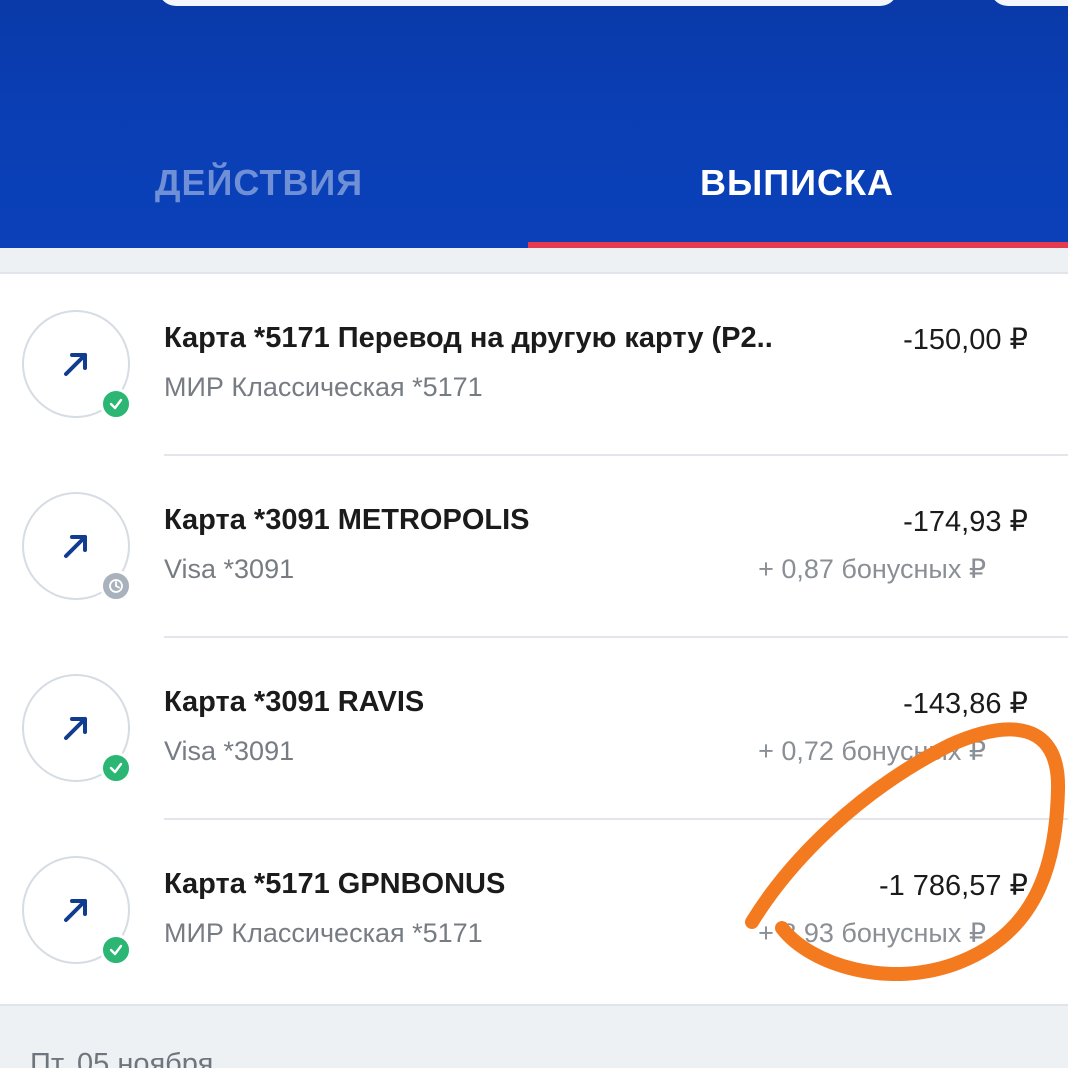  What do you see at coordinates (259, 182) in the screenshot?
I see `tab-actions-label: ДЕЙСТВИЯ` at bounding box center [259, 182].